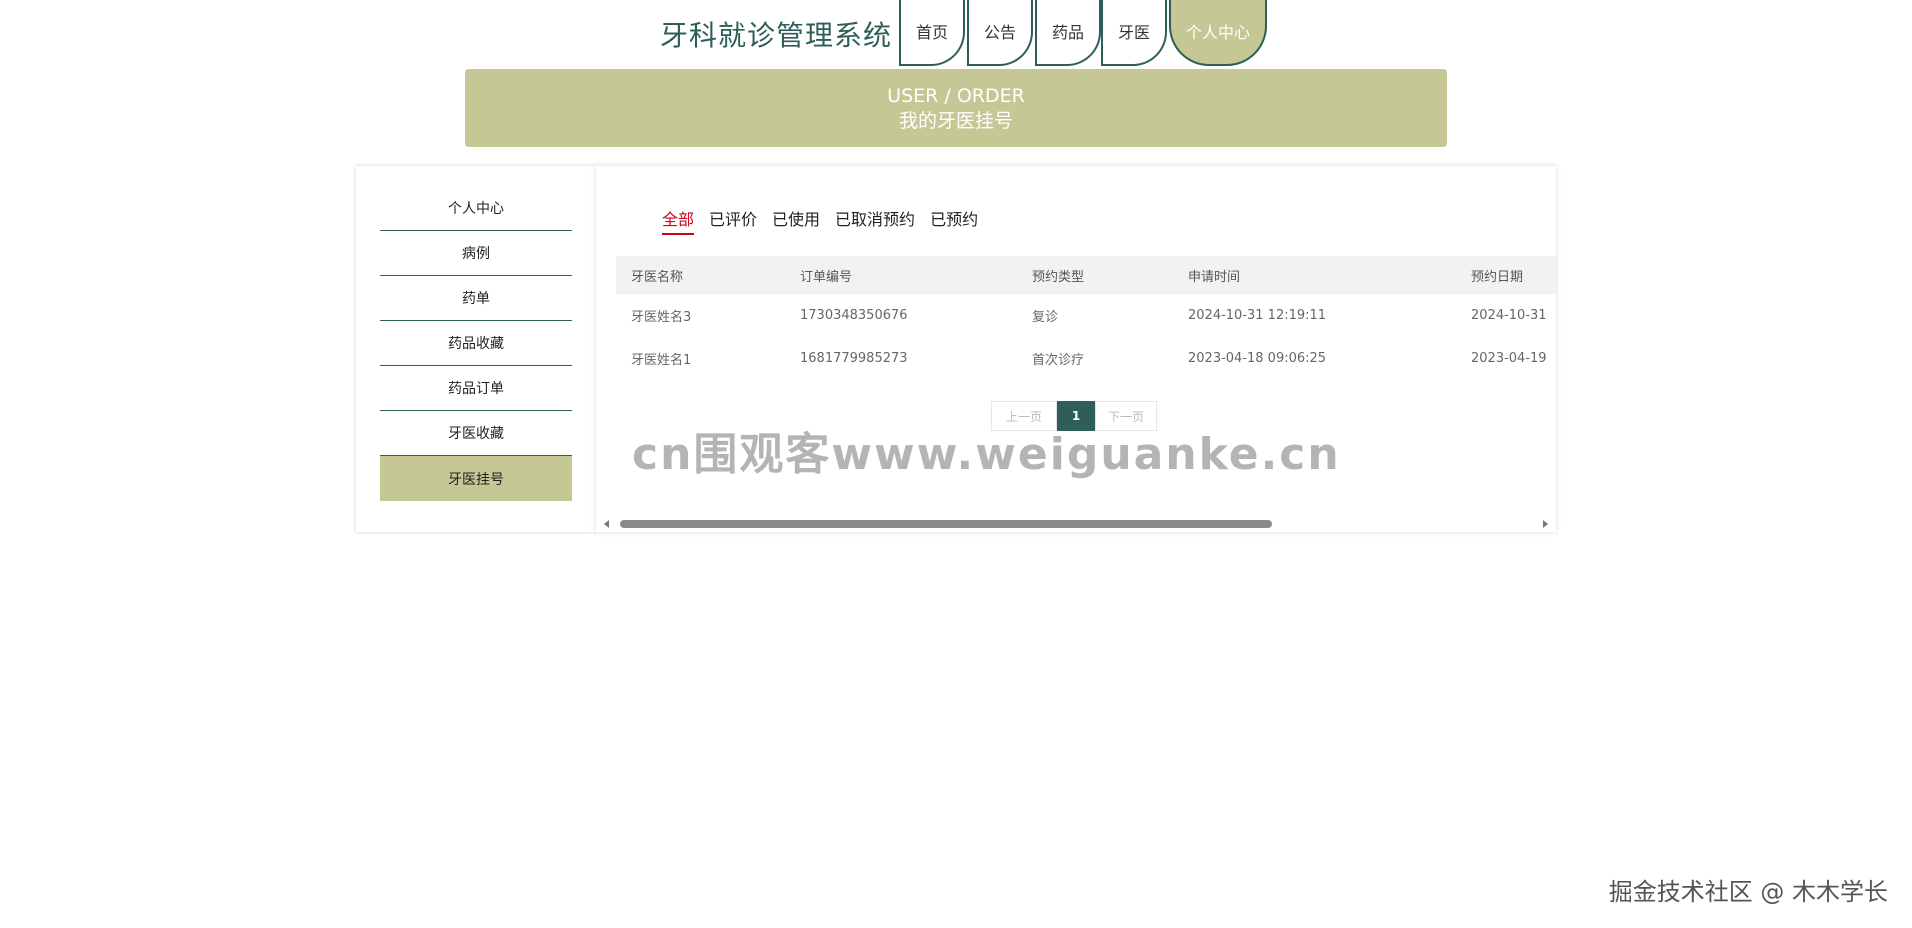 The image size is (1912, 928). I want to click on table-cell: 2023-04-19, so click(1509, 358).